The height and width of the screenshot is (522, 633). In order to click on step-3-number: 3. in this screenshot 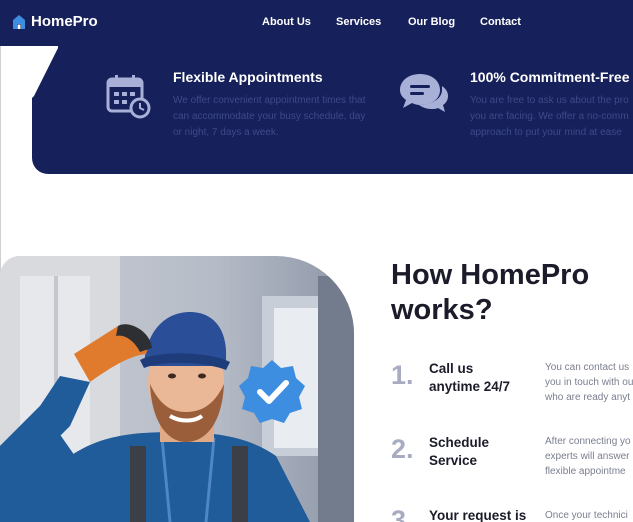, I will do `click(402, 513)`.